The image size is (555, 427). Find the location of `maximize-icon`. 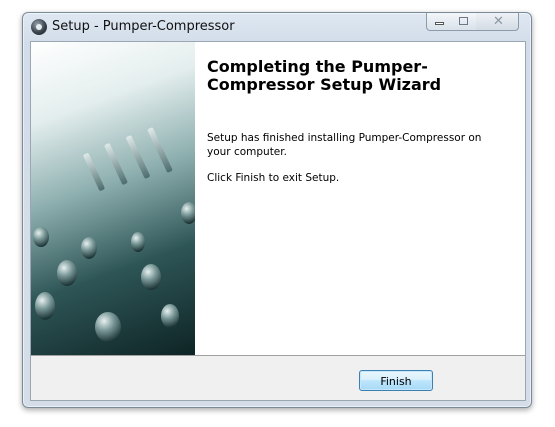

maximize-icon is located at coordinates (463, 21).